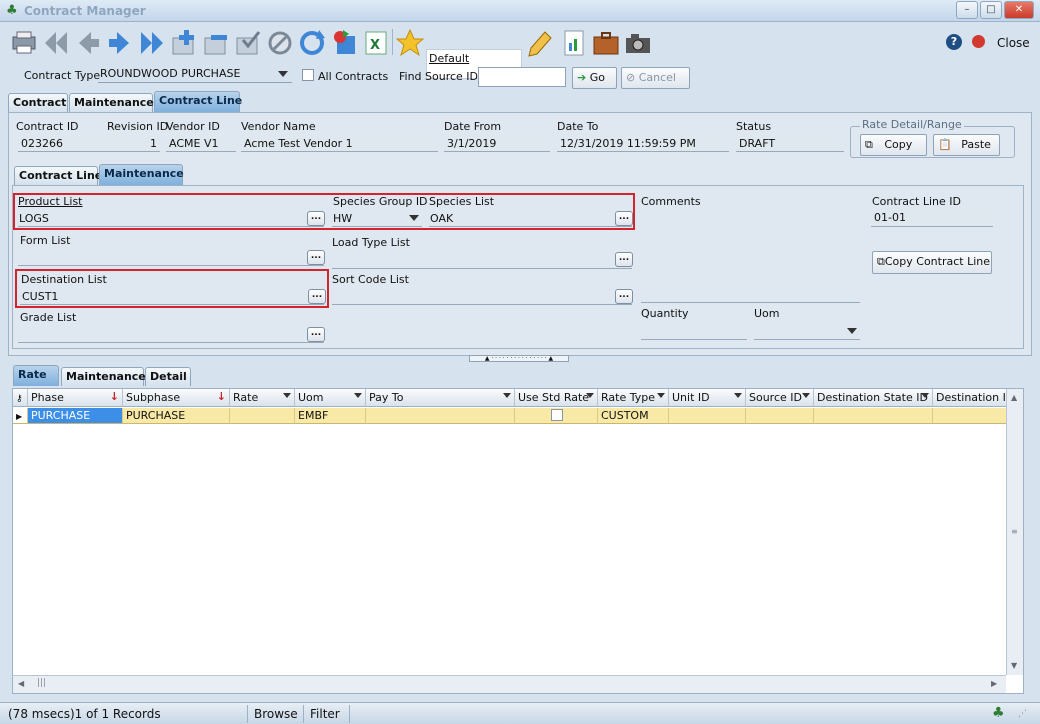 This screenshot has width=1040, height=724. Describe the element at coordinates (633, 398) in the screenshot. I see `column-header-rate-type: Rate Type` at that location.